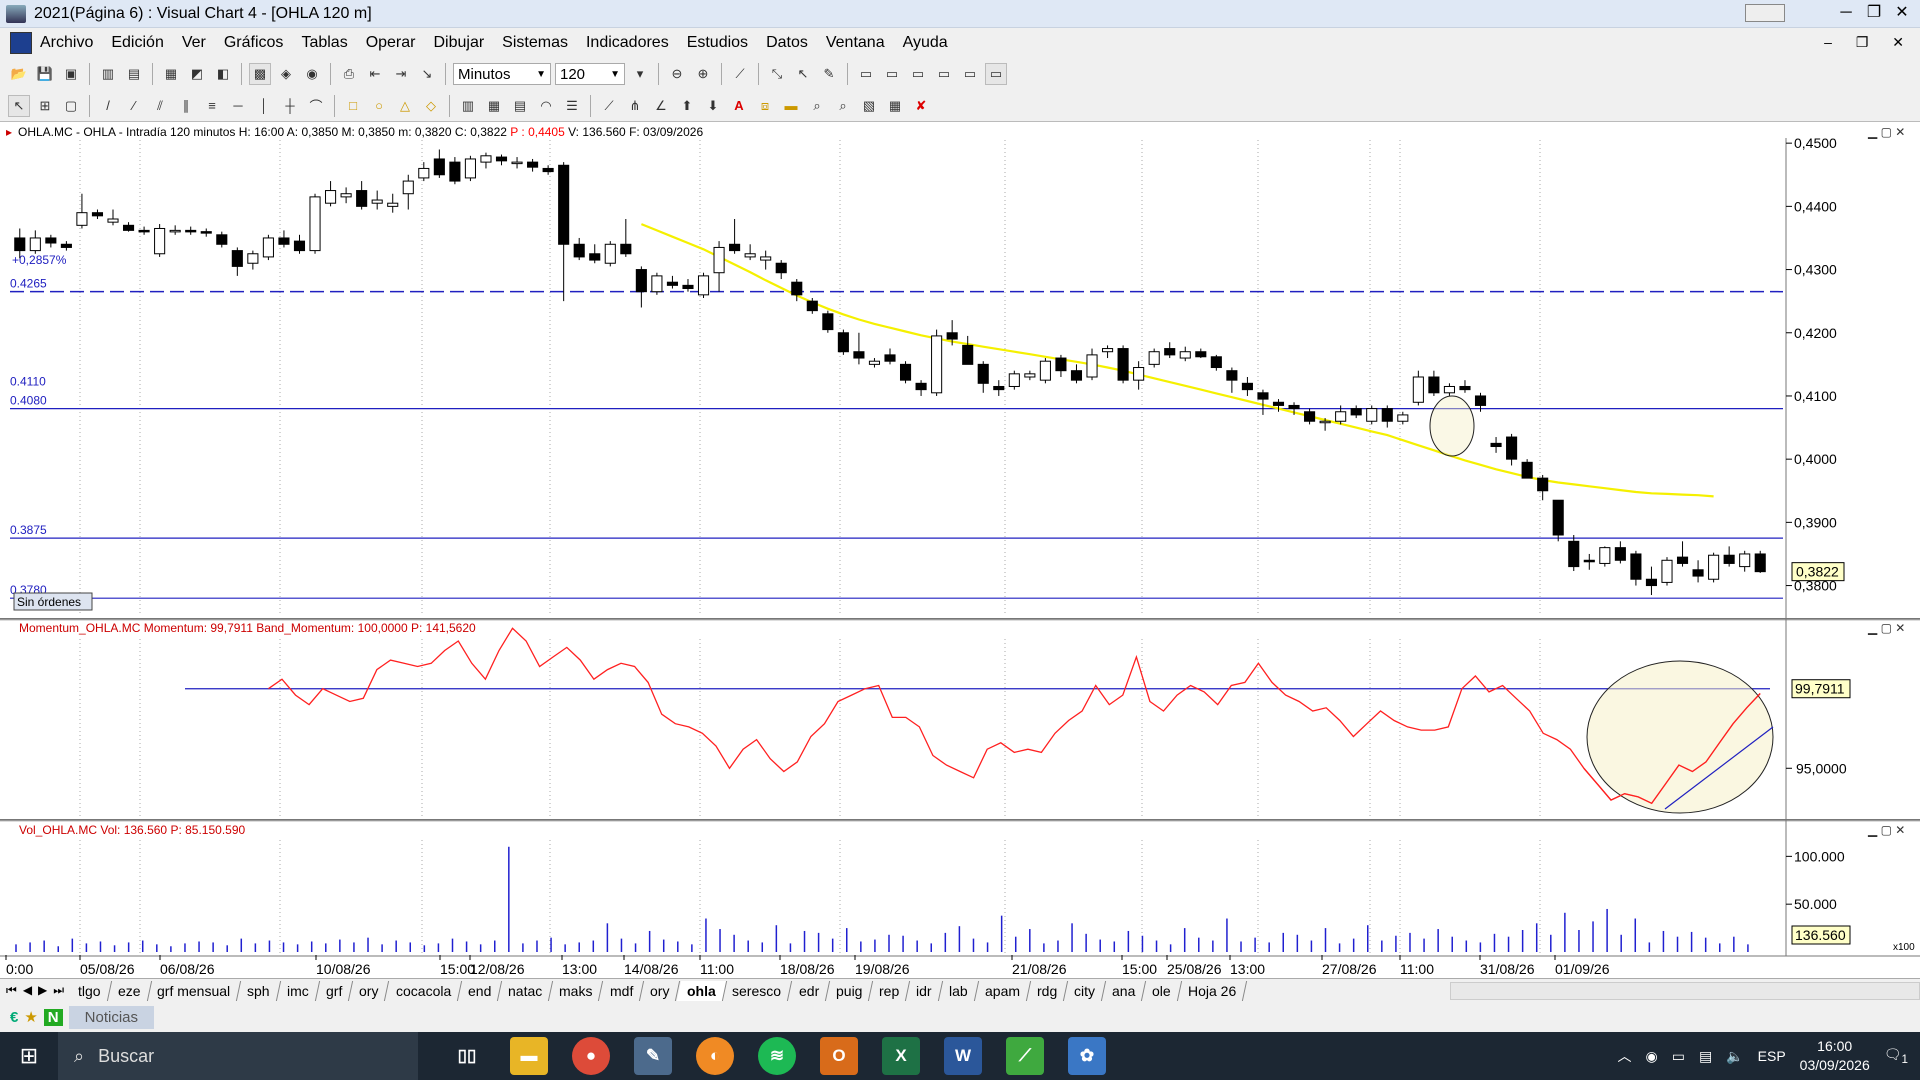  What do you see at coordinates (590, 74) in the screenshot?
I see `timeframe-value-select: 120 ▼` at bounding box center [590, 74].